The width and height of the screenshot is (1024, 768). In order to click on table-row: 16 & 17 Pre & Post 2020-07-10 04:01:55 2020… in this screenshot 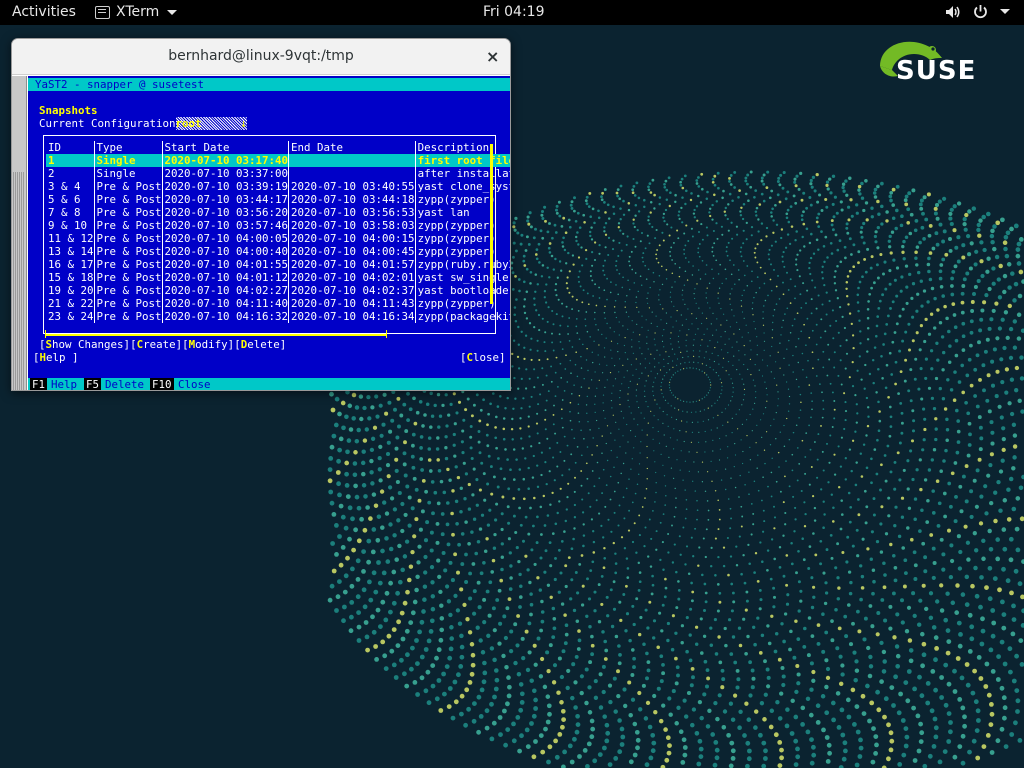, I will do `click(278, 264)`.